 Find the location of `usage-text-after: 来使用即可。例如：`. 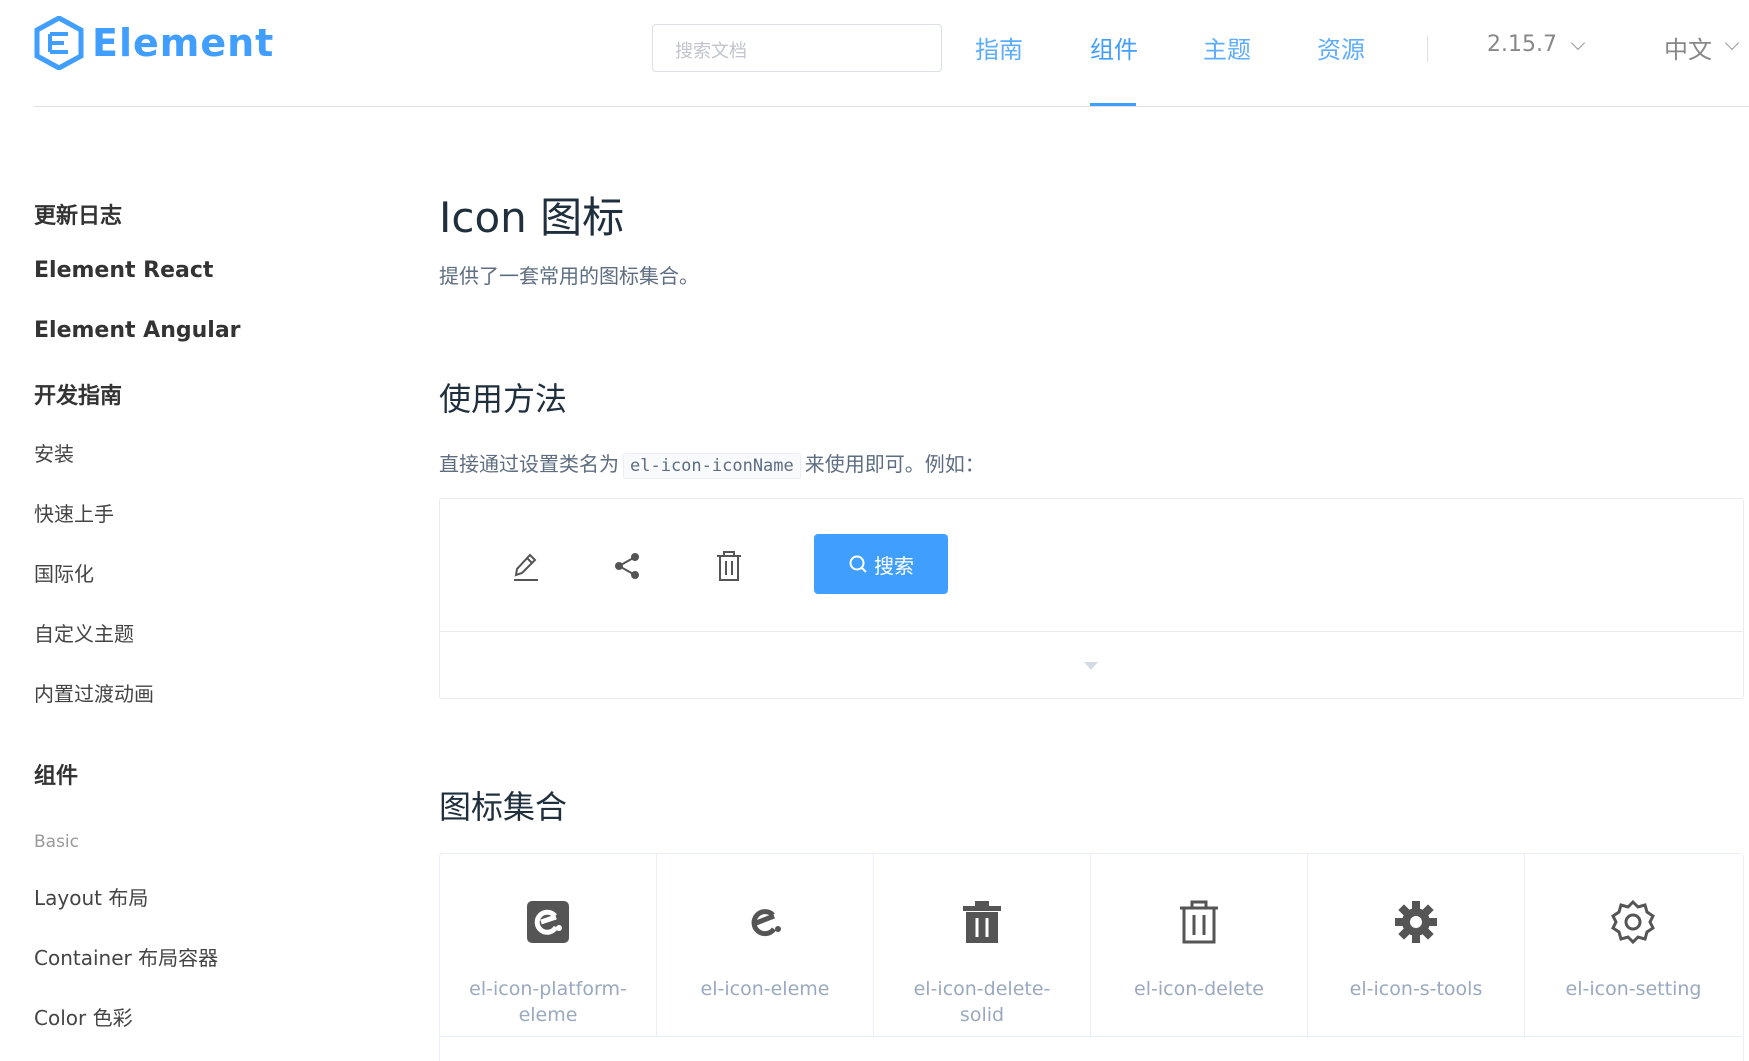

usage-text-after: 来使用即可。例如： is located at coordinates (894, 464).